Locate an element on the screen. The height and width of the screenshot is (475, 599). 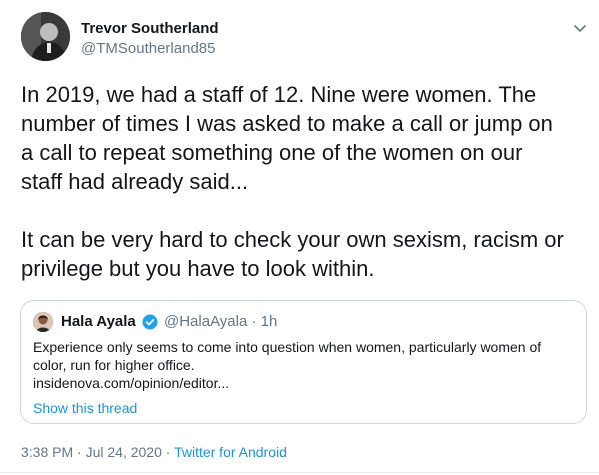
author-avatar is located at coordinates (45, 36).